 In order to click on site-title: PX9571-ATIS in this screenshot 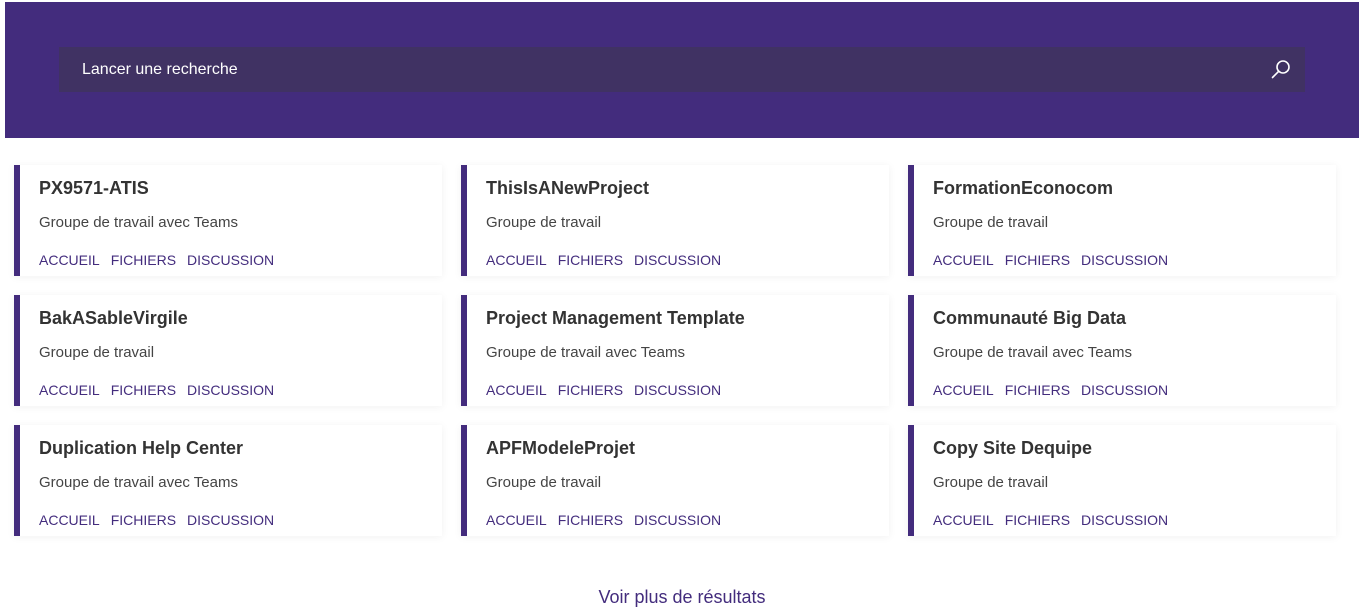, I will do `click(94, 188)`.